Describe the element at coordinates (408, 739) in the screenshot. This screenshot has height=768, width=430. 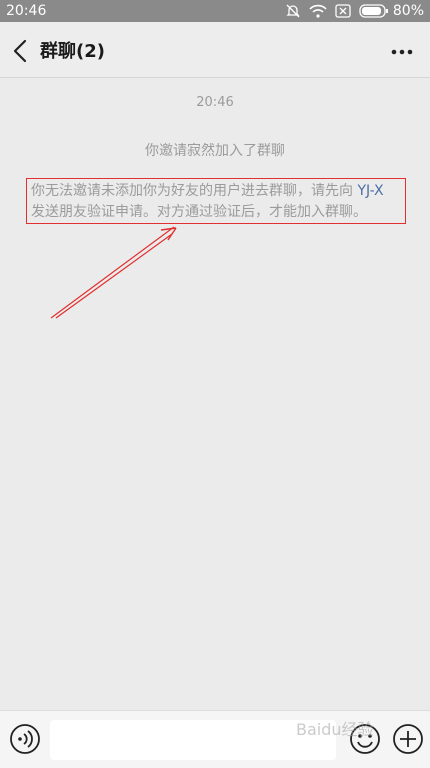
I see `plus-icon` at that location.